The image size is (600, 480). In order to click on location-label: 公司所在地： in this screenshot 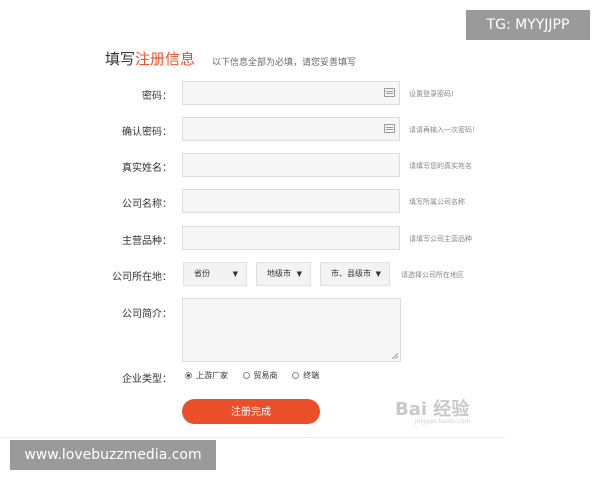, I will do `click(142, 277)`.